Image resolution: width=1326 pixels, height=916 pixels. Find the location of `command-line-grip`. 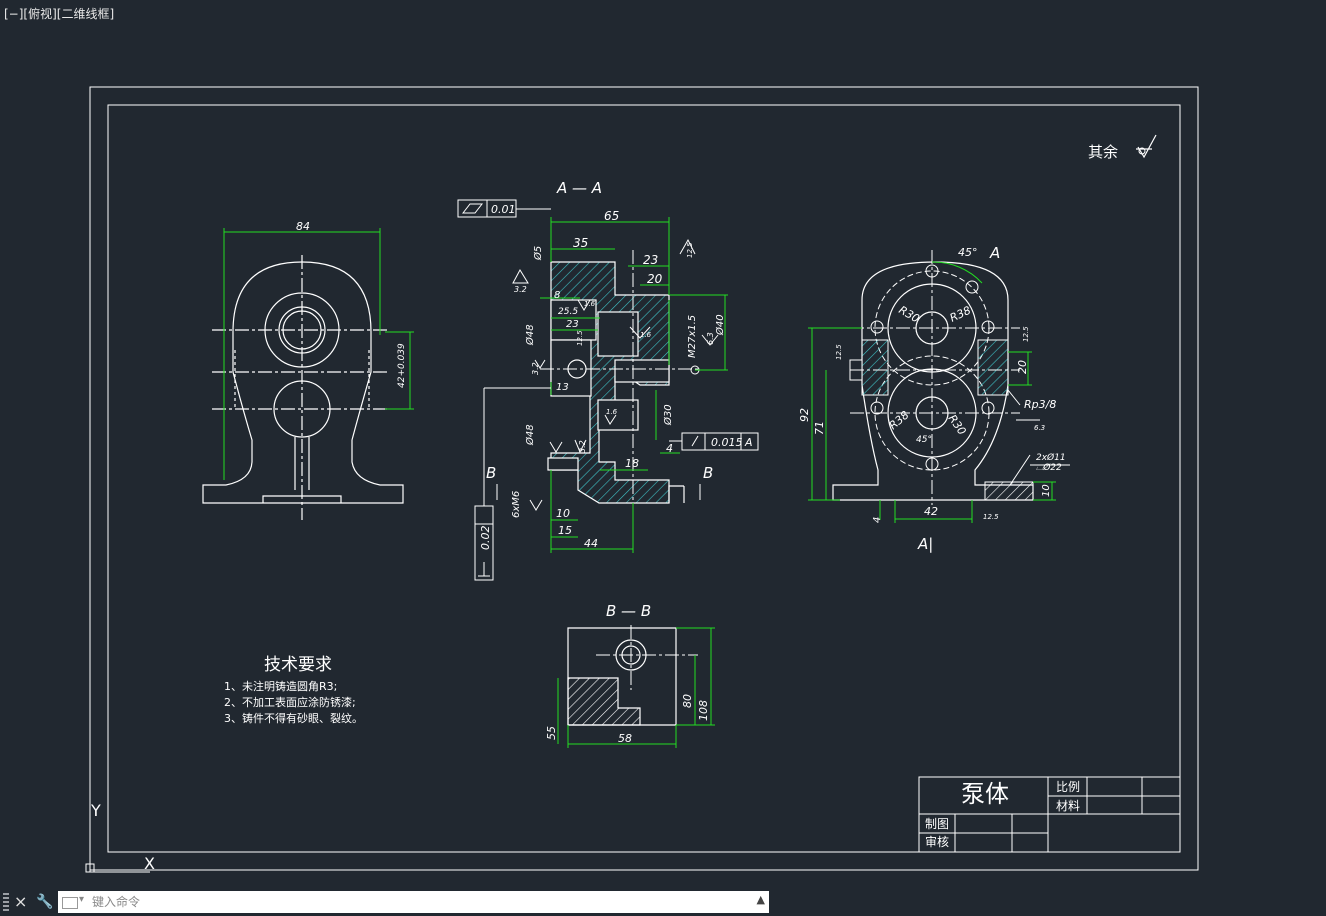

command-line-grip is located at coordinates (6, 902).